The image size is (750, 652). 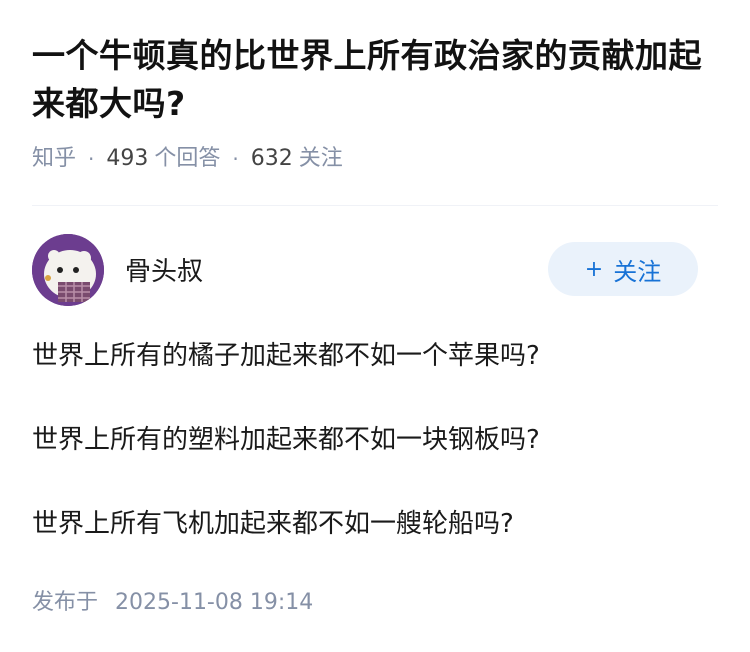 I want to click on follow-button: + 关注, so click(x=623, y=269).